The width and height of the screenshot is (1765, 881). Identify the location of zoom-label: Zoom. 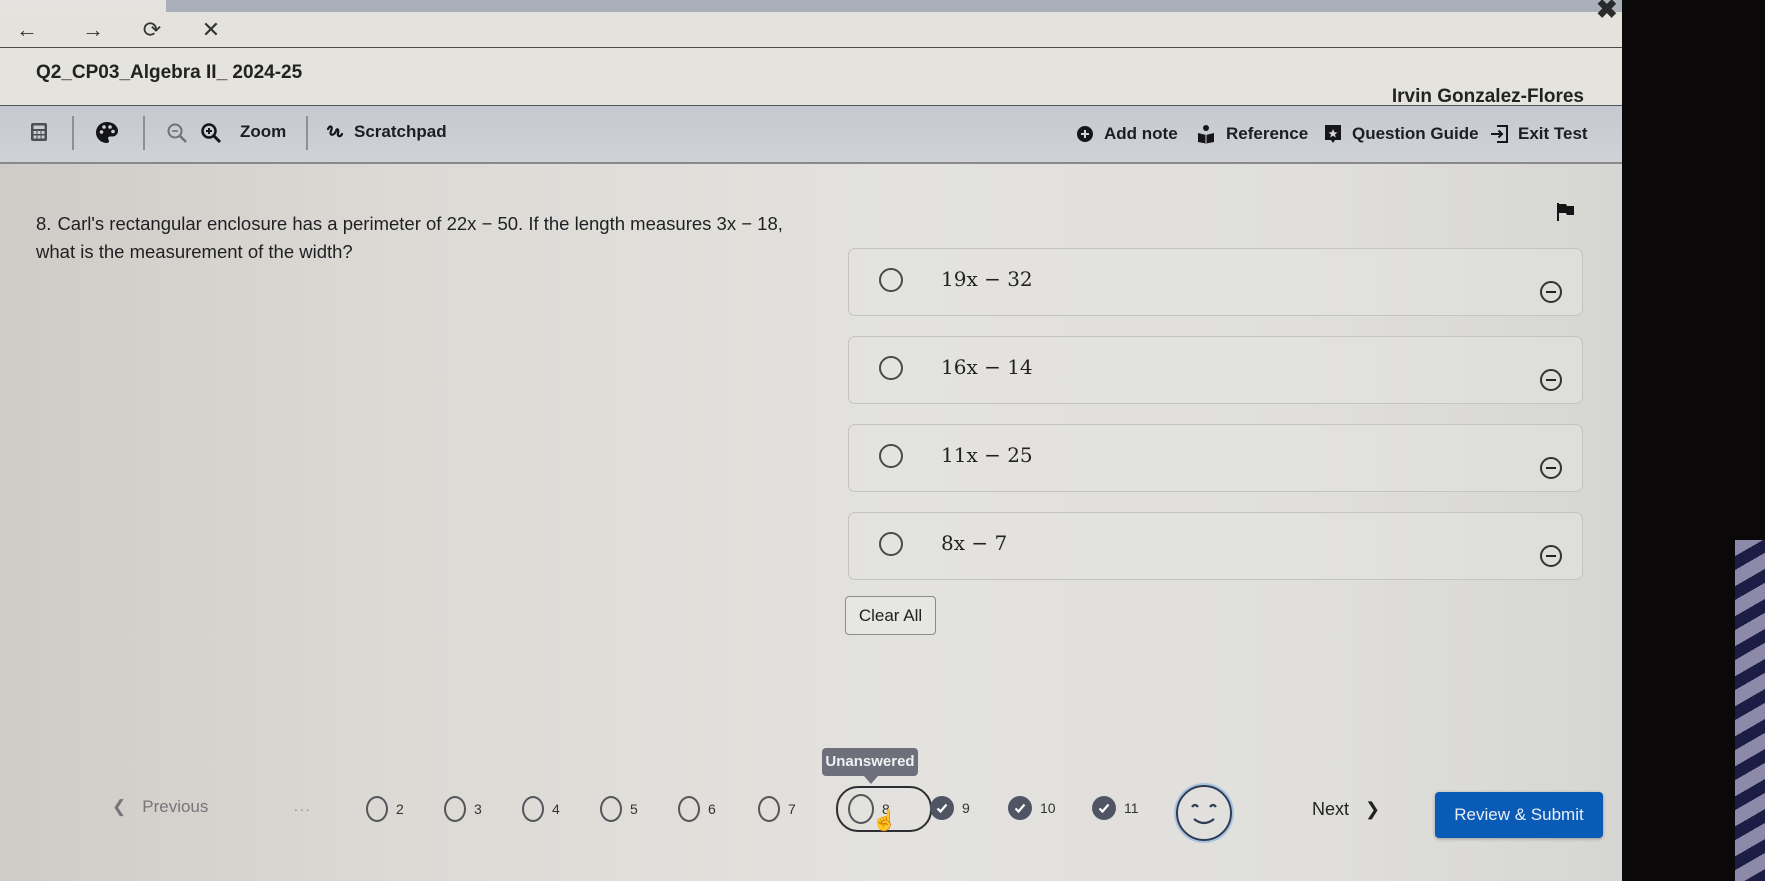
(263, 131).